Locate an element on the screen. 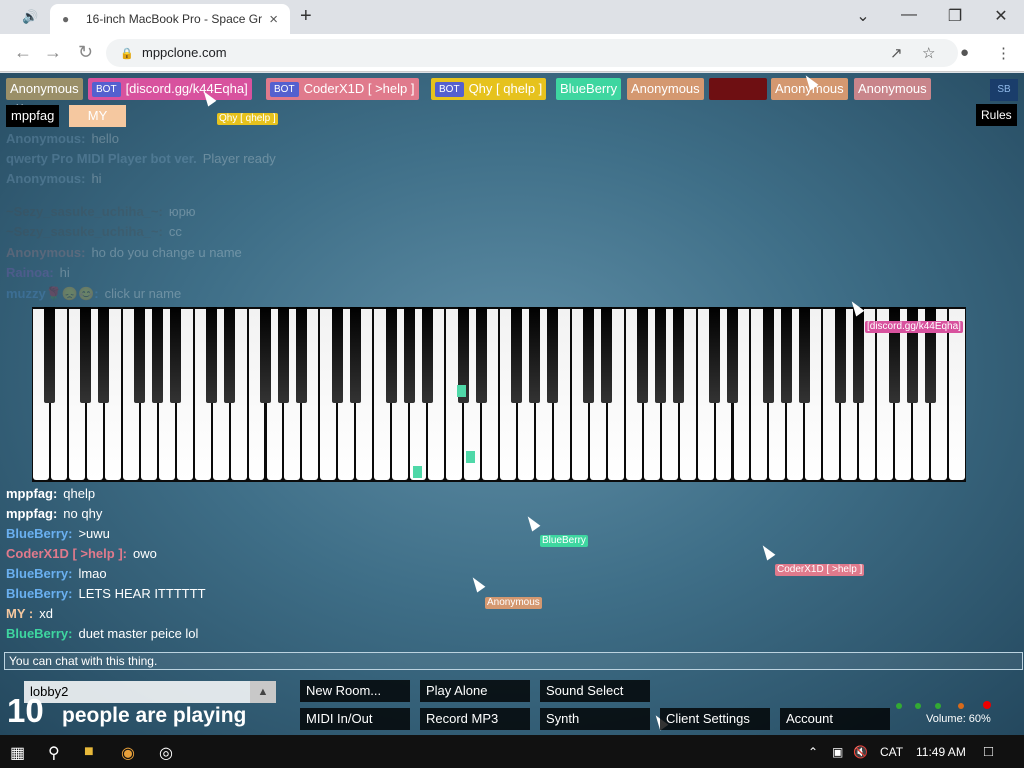 This screenshot has width=1024, height=768. profile-icon: ● is located at coordinates (964, 52).